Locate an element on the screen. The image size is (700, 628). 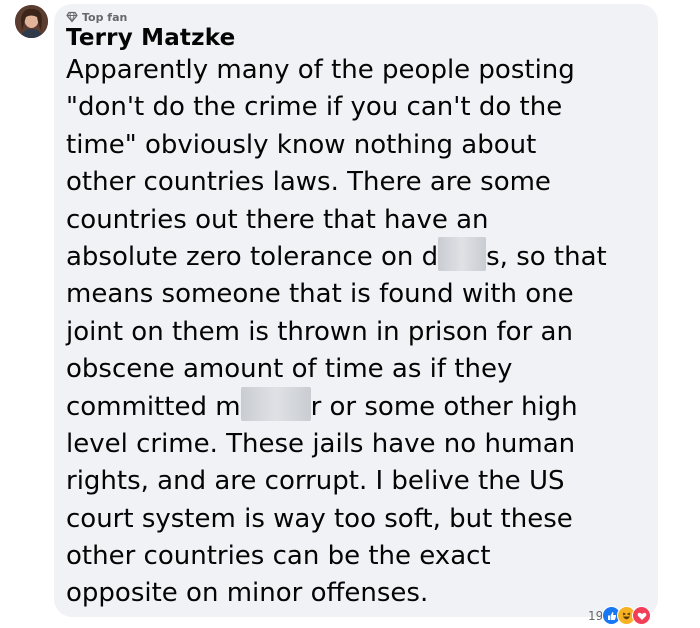
comment-line: means someone that is found with one is located at coordinates (361, 294).